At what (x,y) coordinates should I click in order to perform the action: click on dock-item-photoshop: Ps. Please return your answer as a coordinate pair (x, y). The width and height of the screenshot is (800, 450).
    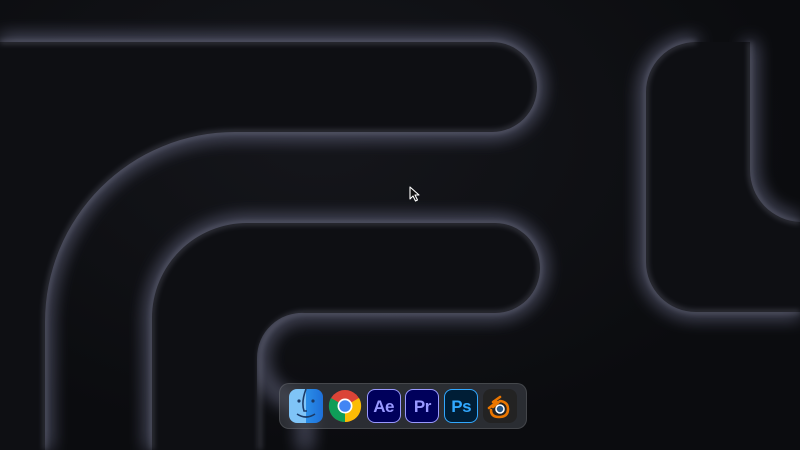
    Looking at the image, I should click on (461, 406).